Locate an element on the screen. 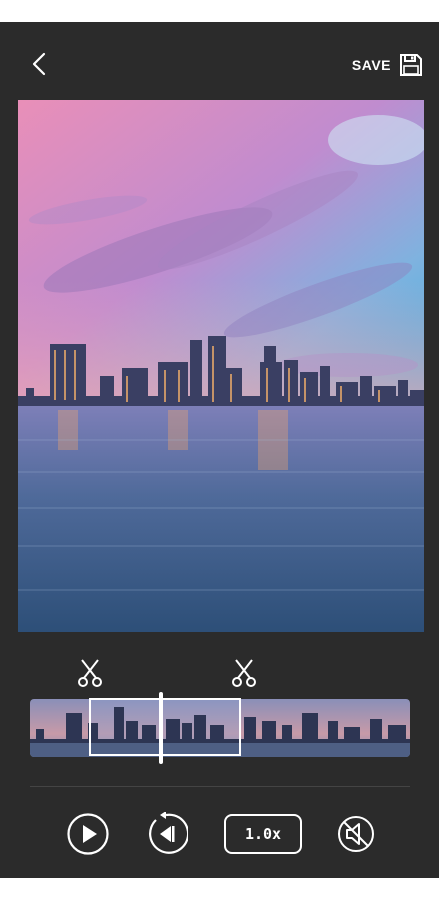 The width and height of the screenshot is (439, 900). playhead-handle is located at coordinates (161, 728).